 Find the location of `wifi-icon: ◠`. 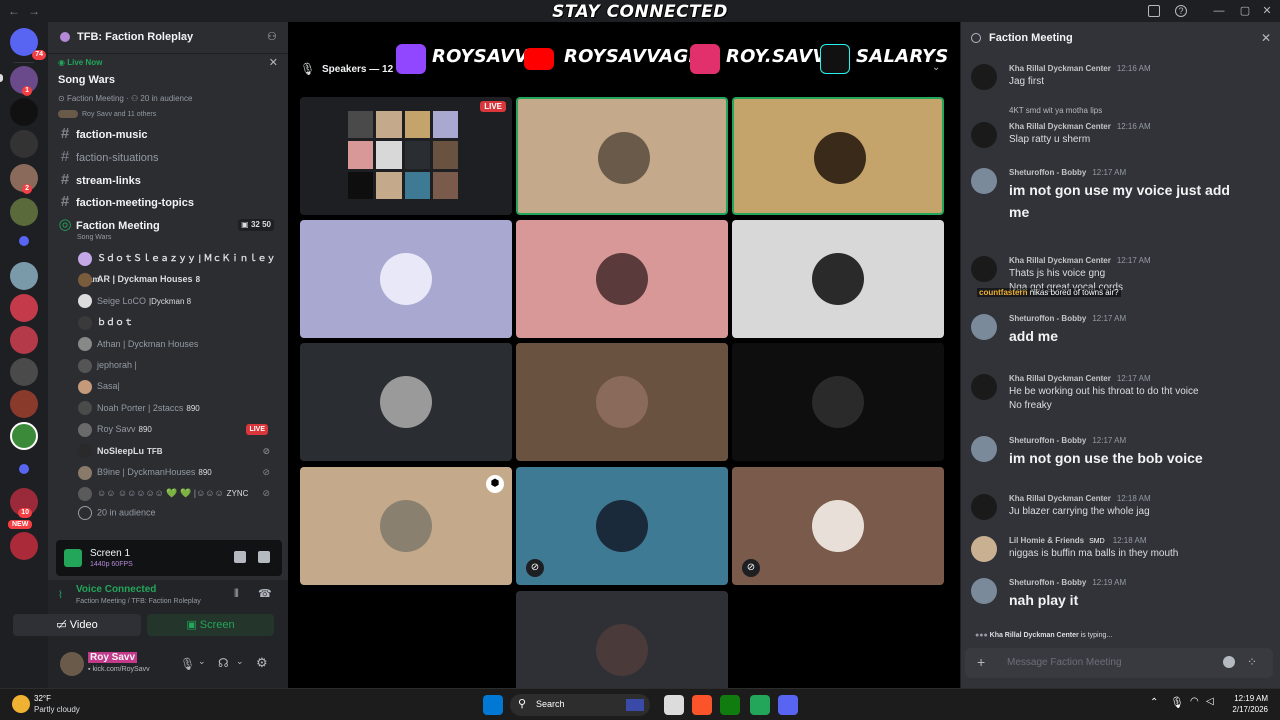

wifi-icon: ◠ is located at coordinates (1194, 701).